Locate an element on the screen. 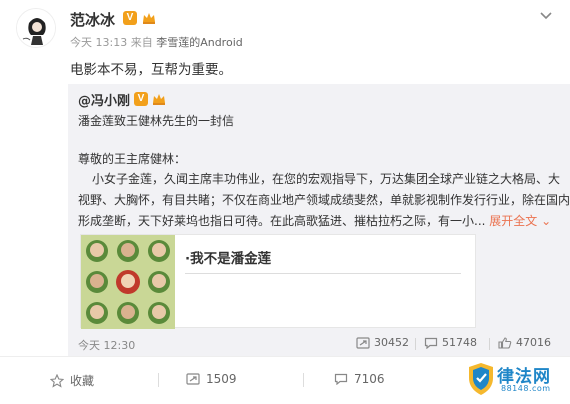 This screenshot has width=570, height=404. expand-chevron-icon: ⌄ is located at coordinates (546, 221).